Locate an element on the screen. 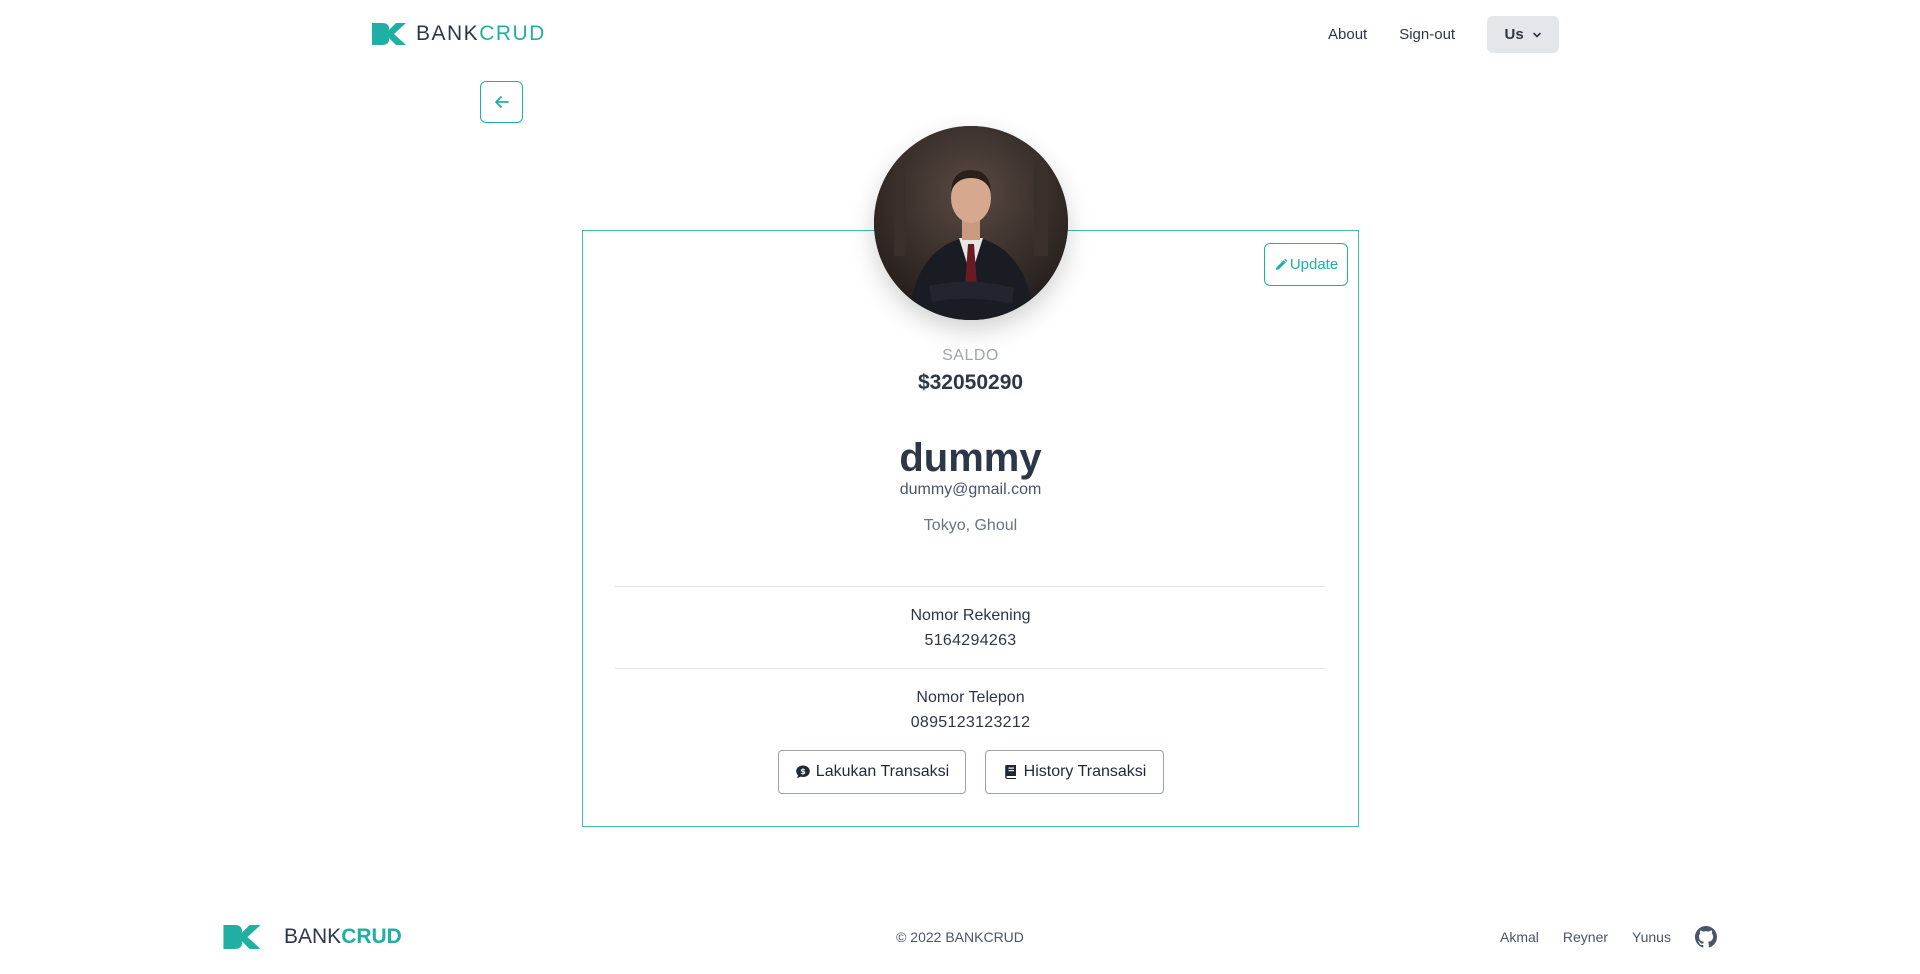  user-name: dummy is located at coordinates (970, 458).